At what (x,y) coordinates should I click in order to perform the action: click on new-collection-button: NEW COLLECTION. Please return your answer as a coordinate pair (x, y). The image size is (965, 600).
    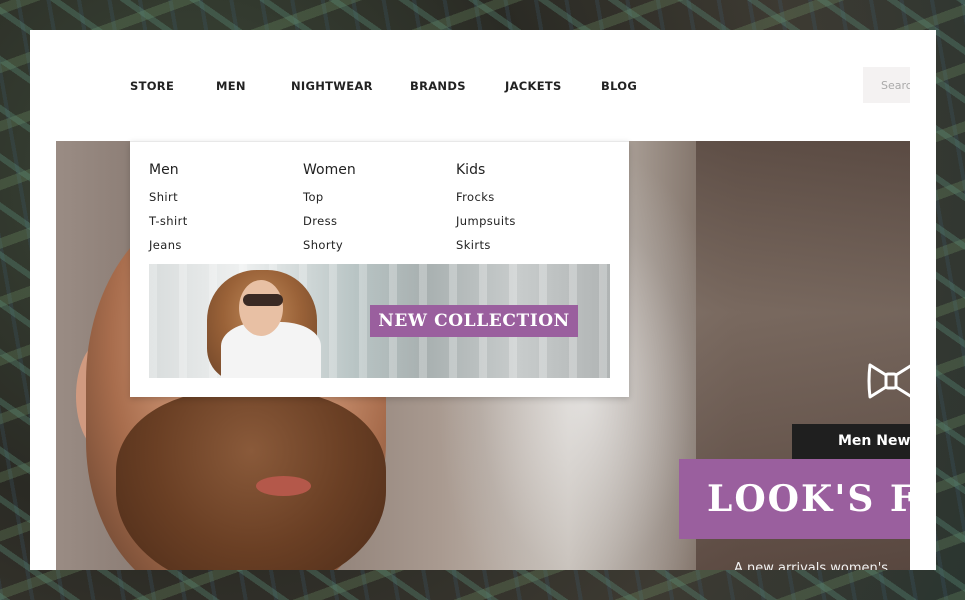
    Looking at the image, I should click on (474, 321).